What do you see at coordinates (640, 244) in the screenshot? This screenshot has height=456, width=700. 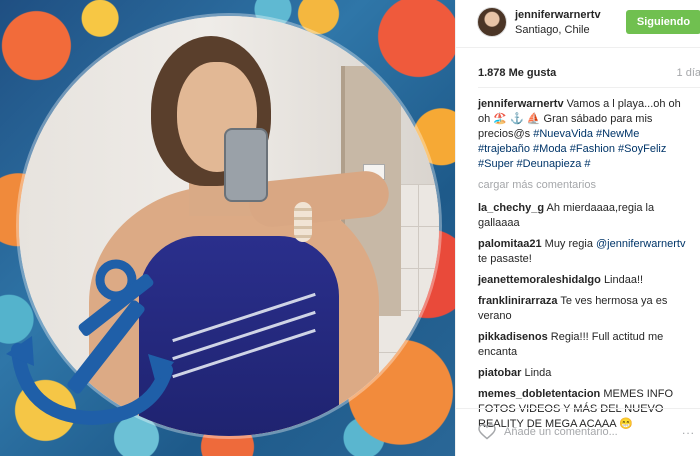 I see `comment-mention: @jenniferwarnertv` at bounding box center [640, 244].